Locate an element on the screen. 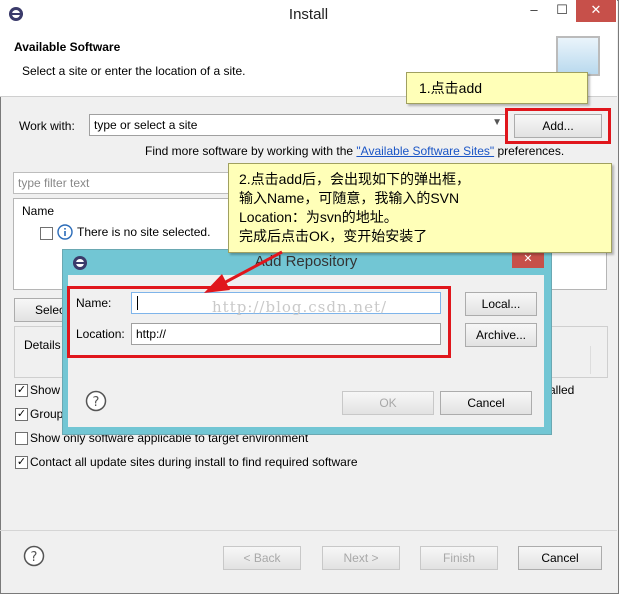  minimize-button: – is located at coordinates (534, 11).